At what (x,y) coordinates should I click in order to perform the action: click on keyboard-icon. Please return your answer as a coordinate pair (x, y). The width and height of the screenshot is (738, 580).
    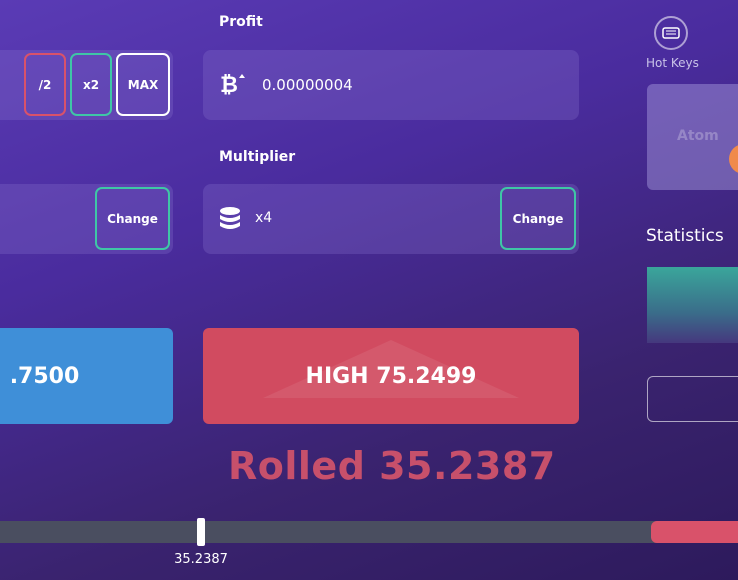
    Looking at the image, I should click on (671, 33).